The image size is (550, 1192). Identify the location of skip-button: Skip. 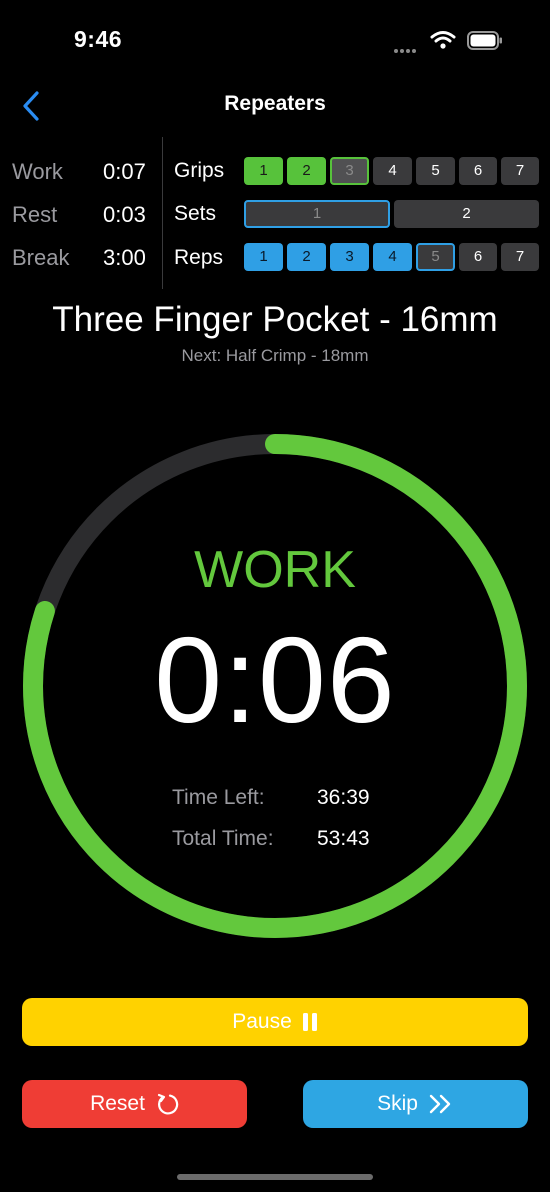
(415, 1104).